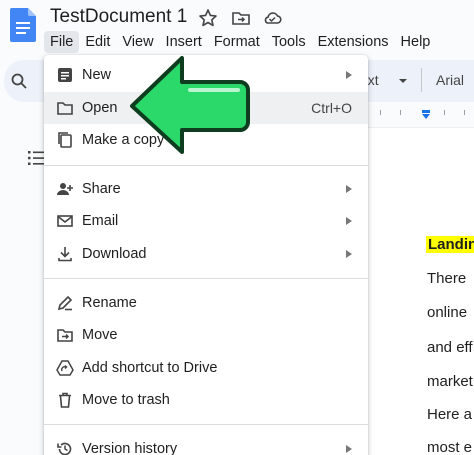 Image resolution: width=474 pixels, height=455 pixels. I want to click on file-menu-item-share: Share, so click(206, 189).